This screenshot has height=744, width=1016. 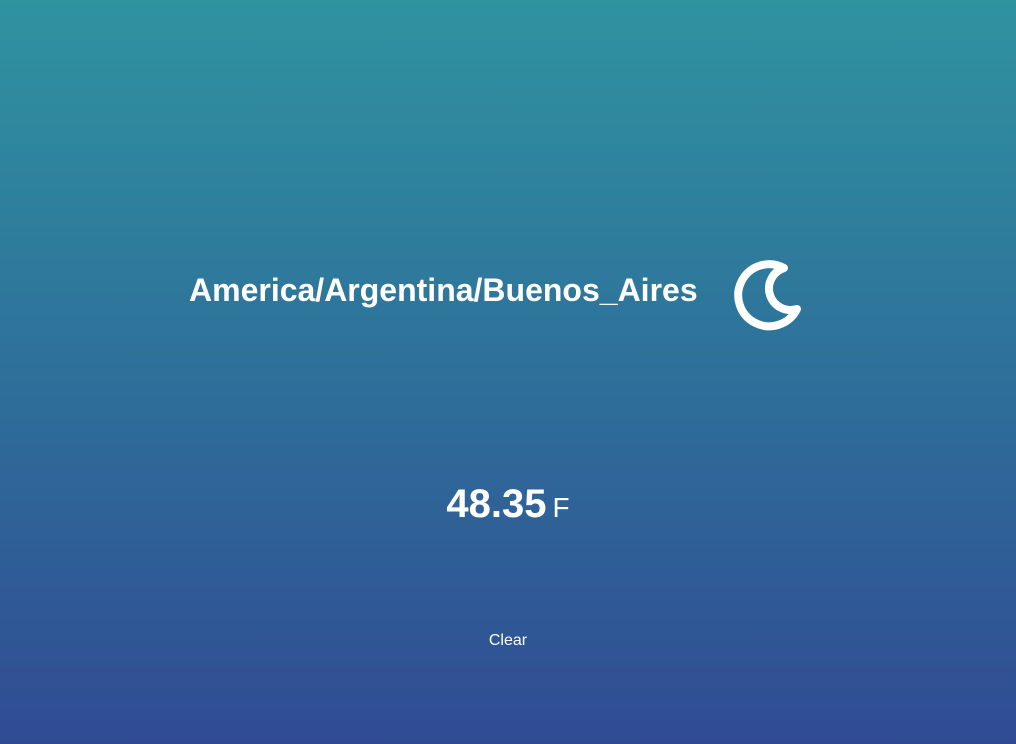 I want to click on timezone-label: America/Argentina/Buenos_Aires, so click(x=443, y=290).